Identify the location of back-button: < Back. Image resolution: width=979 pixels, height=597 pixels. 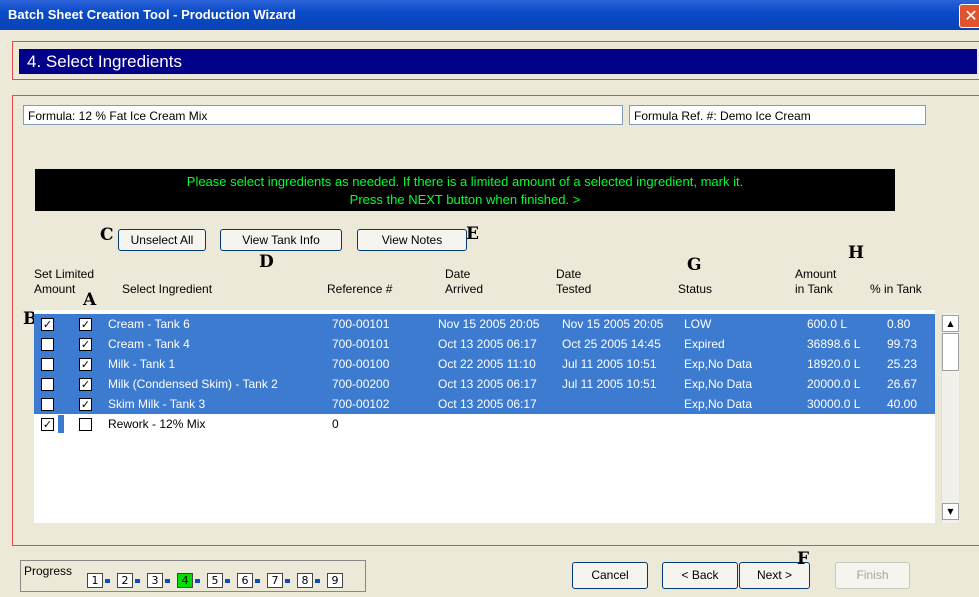
(700, 575).